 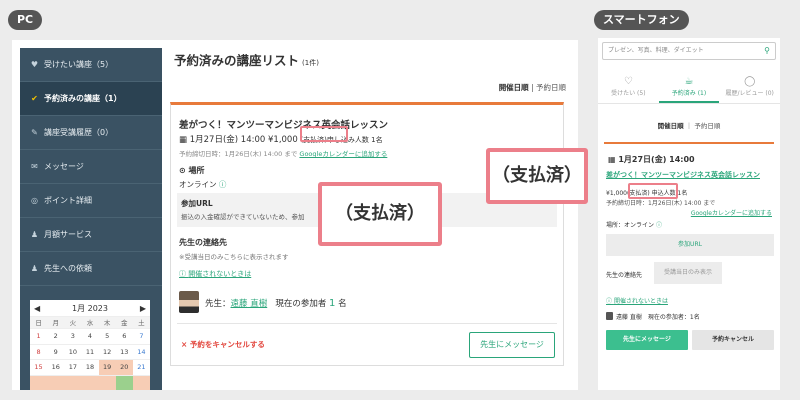 What do you see at coordinates (688, 273) in the screenshot?
I see `sp-contact-value: 受講当日のみ表示` at bounding box center [688, 273].